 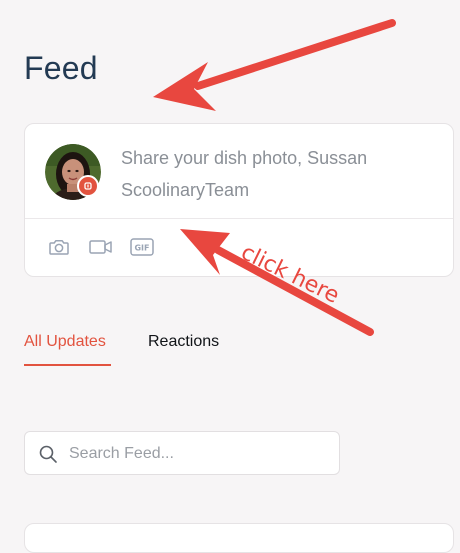 I want to click on composer-actions: GIF, so click(x=239, y=248).